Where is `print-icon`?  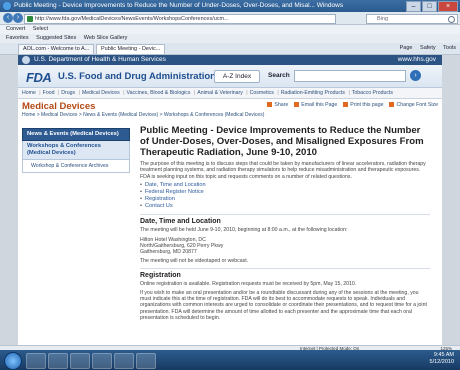 print-icon is located at coordinates (346, 105).